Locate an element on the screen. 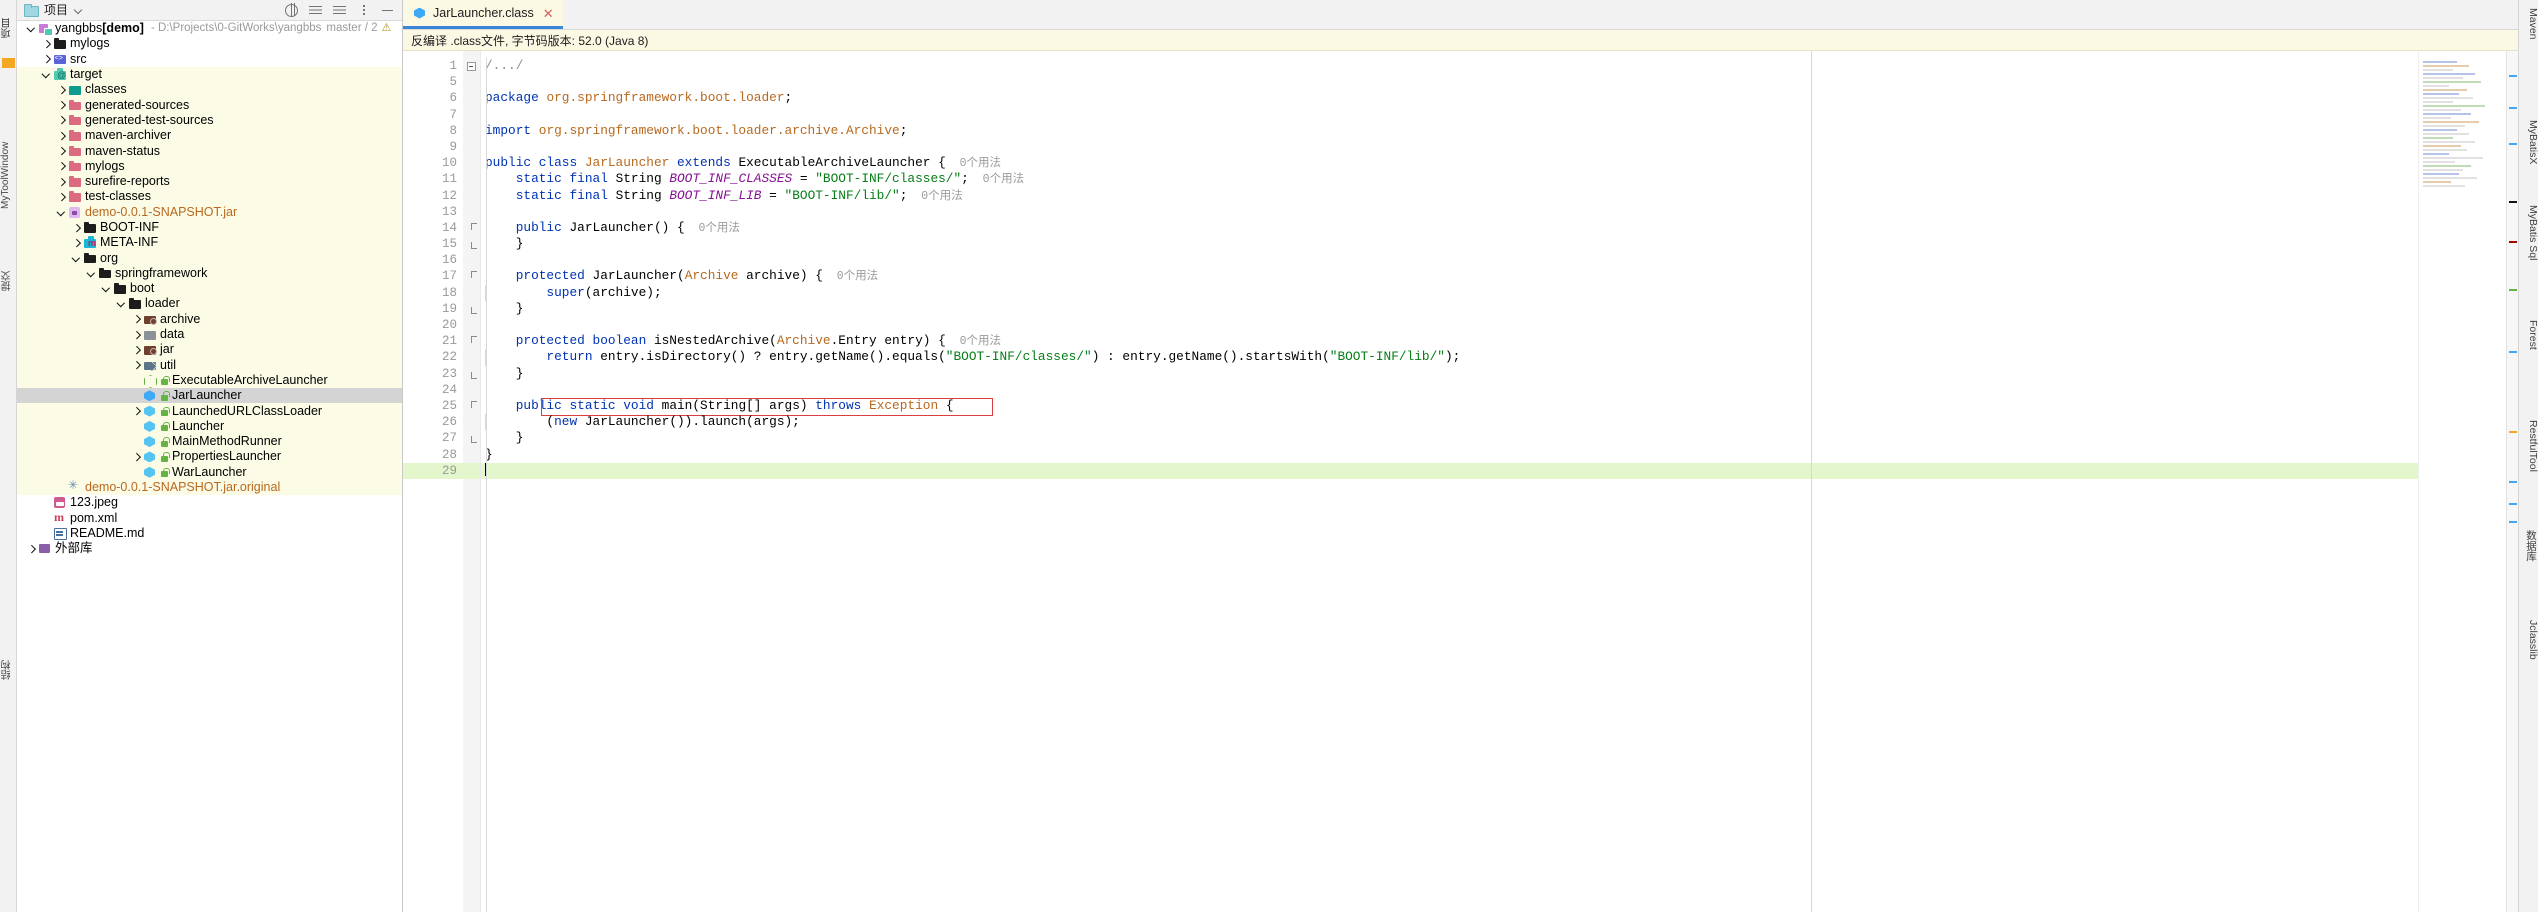 The width and height of the screenshot is (2538, 912). tree-node-src: src is located at coordinates (209, 59).